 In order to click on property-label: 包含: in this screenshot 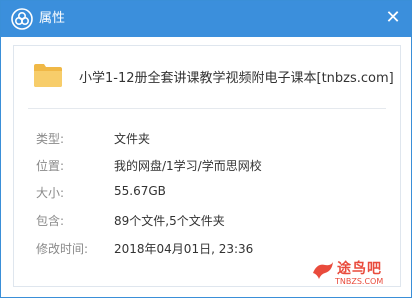, I will do `click(50, 221)`.